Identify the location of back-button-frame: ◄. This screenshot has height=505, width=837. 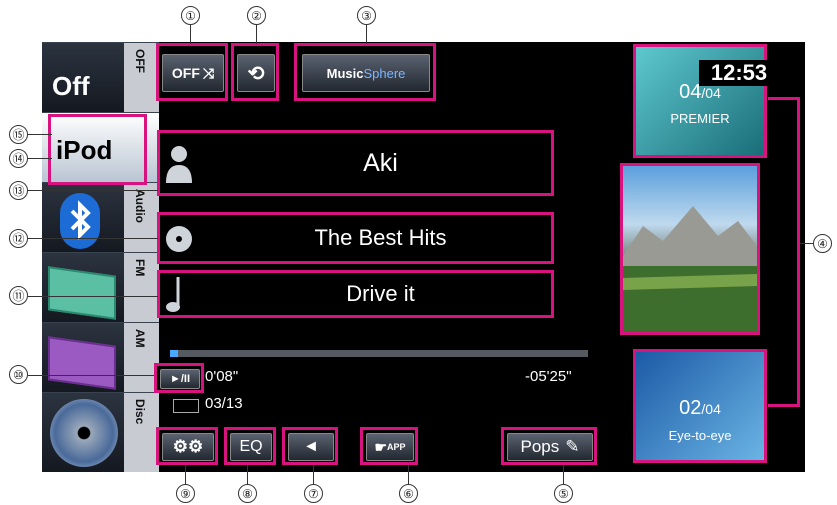
(310, 446).